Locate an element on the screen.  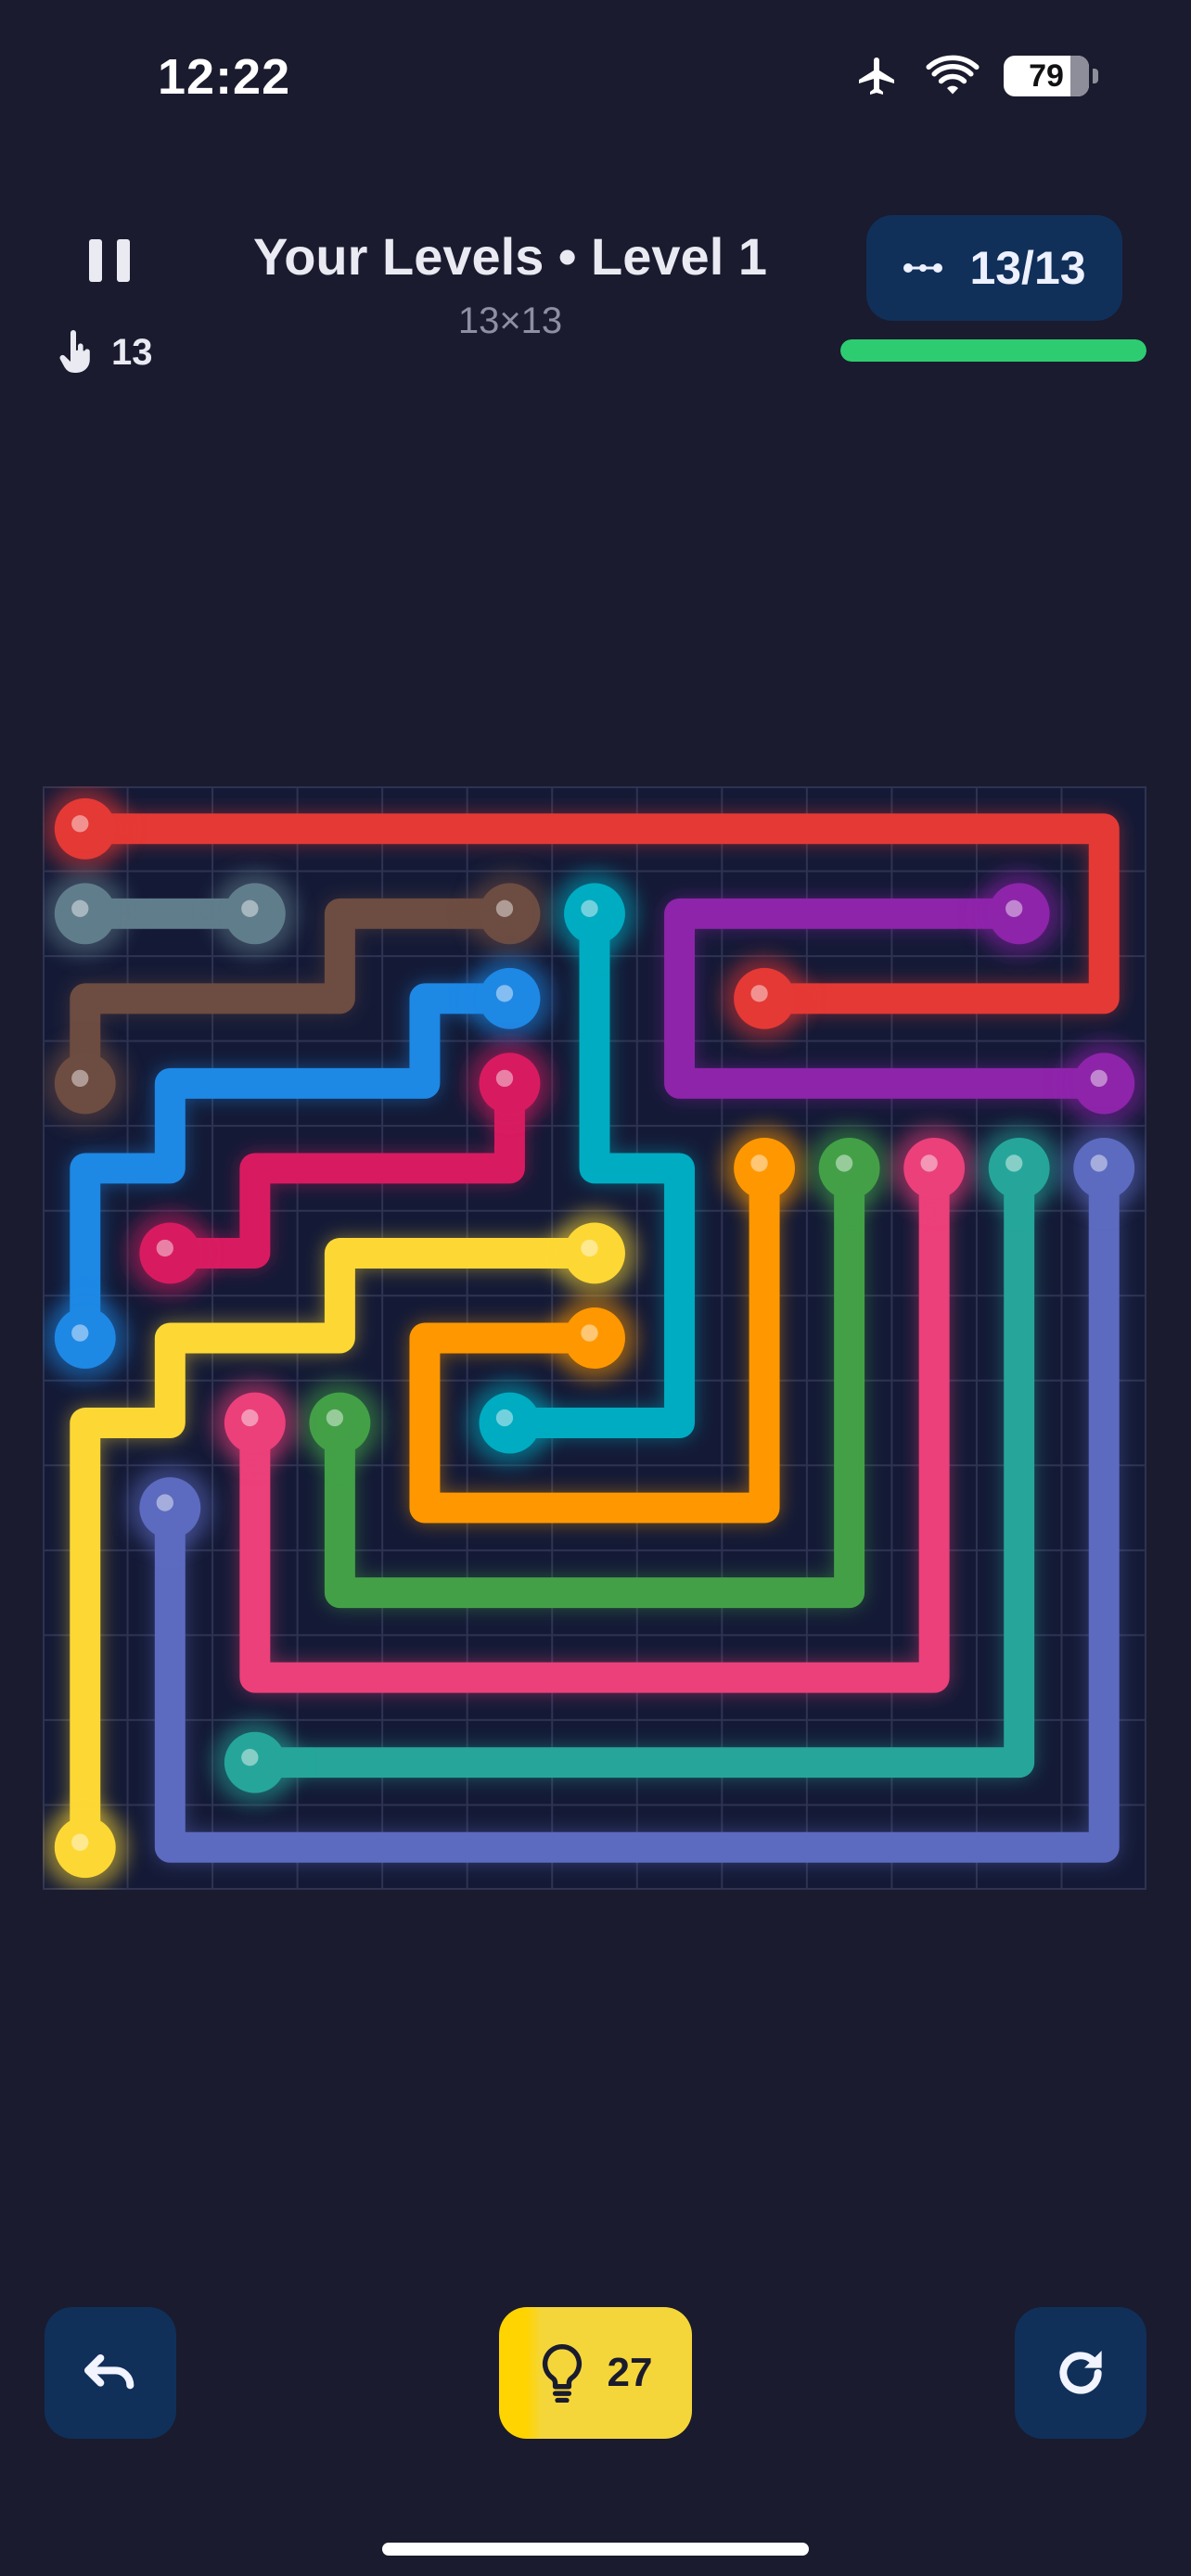
status-time: 12:22 is located at coordinates (224, 77).